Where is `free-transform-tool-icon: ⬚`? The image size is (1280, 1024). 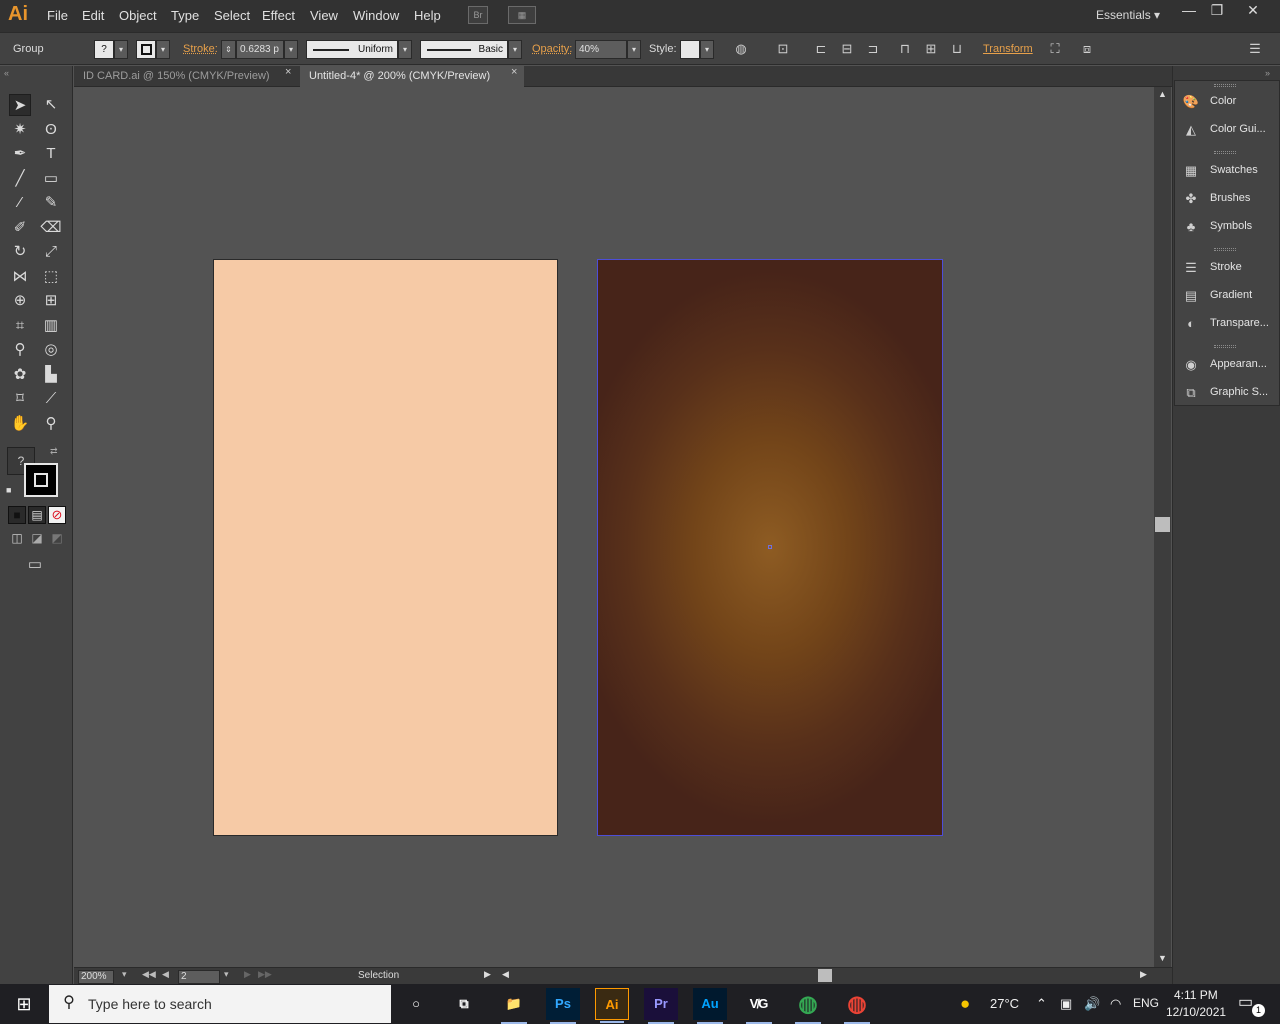 free-transform-tool-icon: ⬚ is located at coordinates (51, 277).